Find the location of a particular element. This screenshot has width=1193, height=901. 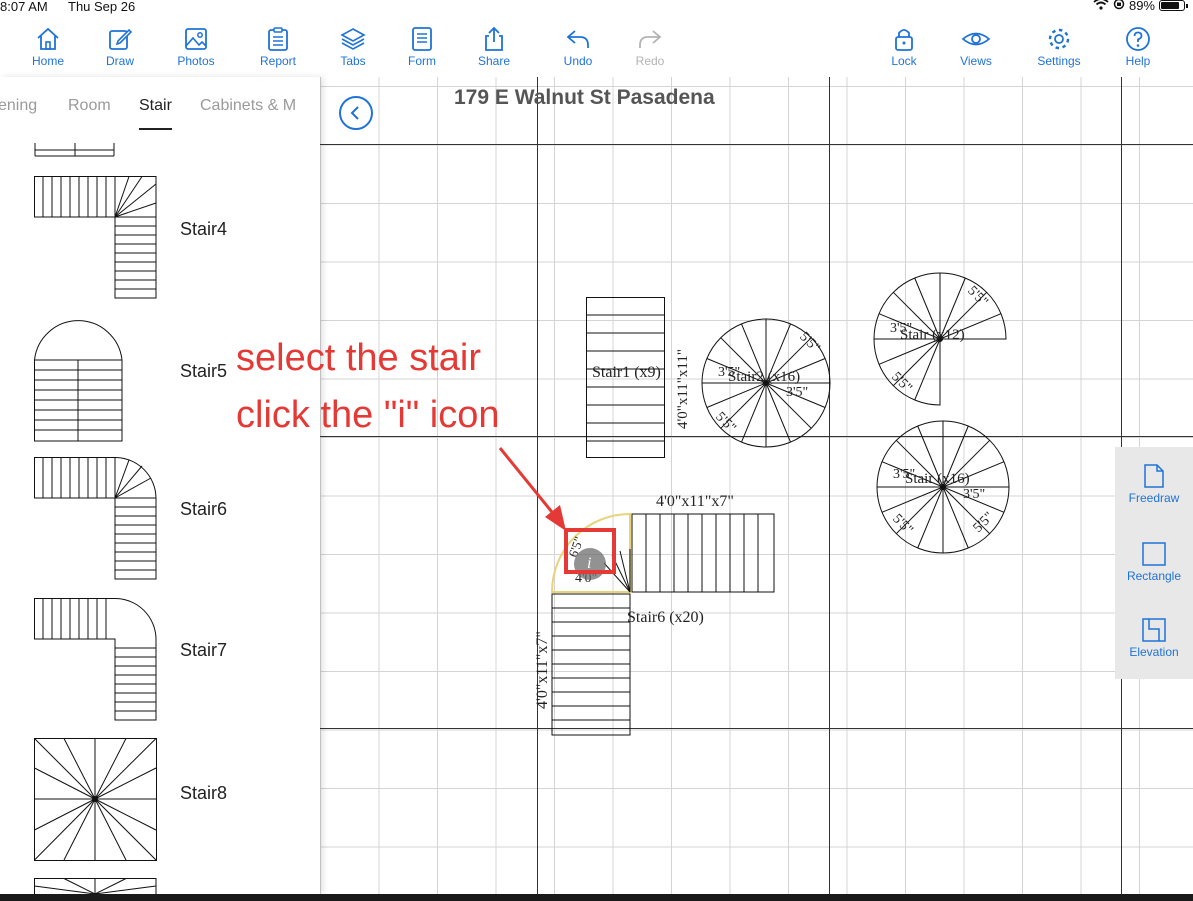

pencil-square-icon is located at coordinates (121, 39).